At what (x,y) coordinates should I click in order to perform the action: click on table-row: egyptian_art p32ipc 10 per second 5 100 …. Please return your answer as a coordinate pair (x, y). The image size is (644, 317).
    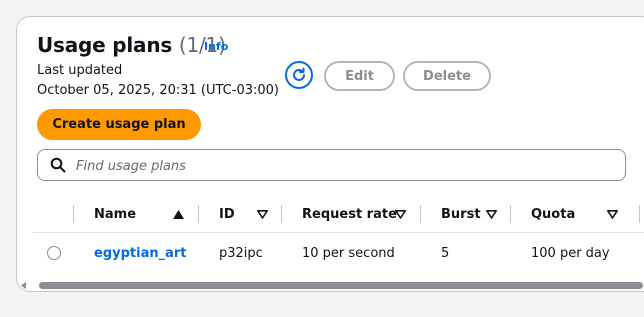
    Looking at the image, I should click on (330, 255).